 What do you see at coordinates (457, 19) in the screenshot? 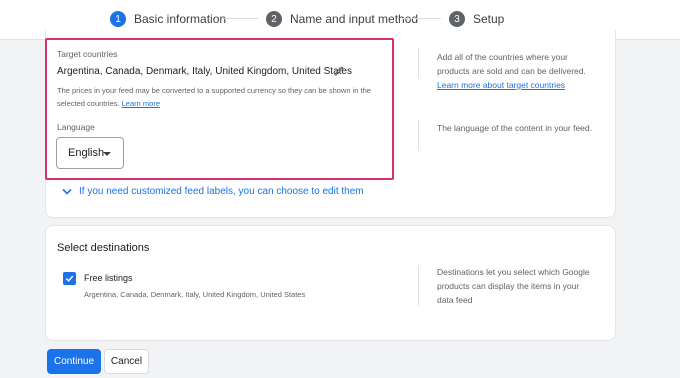
I see `step-number: 3` at bounding box center [457, 19].